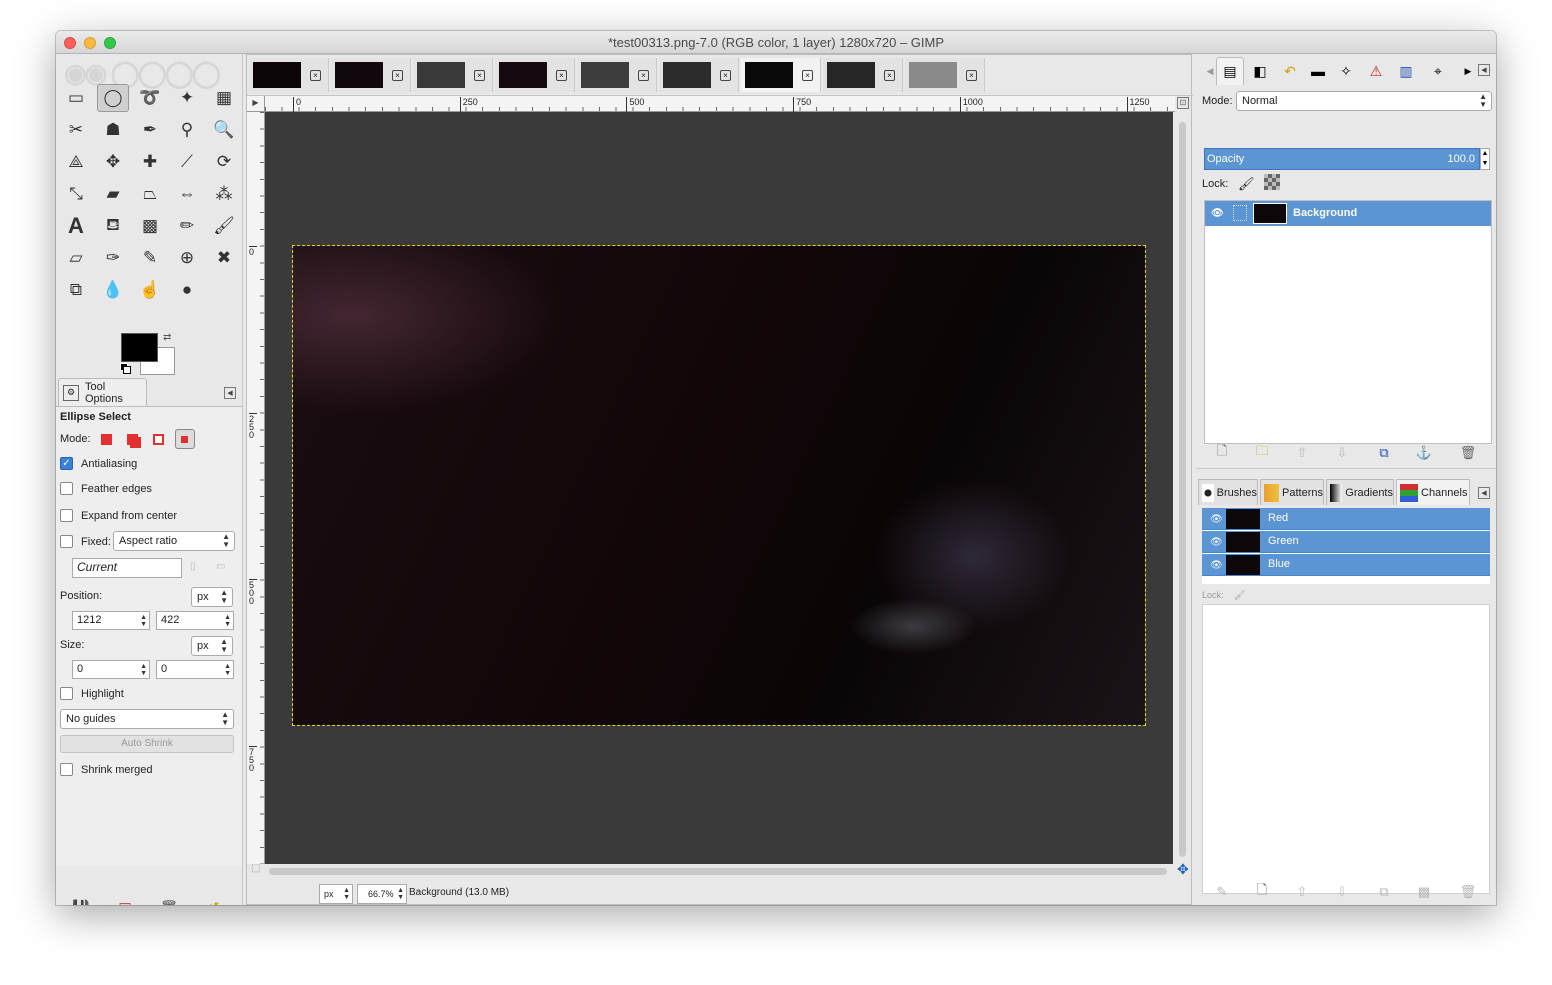 The image size is (1552, 985). What do you see at coordinates (224, 130) in the screenshot?
I see `zoom-icon: 🔍` at bounding box center [224, 130].